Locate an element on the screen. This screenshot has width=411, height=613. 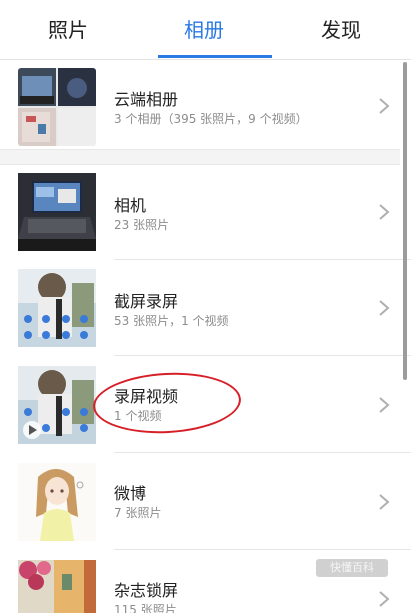
tab-albums: 相册 is located at coordinates (204, 30).